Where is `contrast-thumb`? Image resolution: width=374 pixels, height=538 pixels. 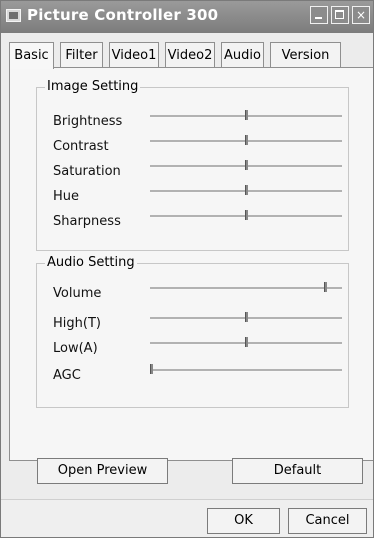
contrast-thumb is located at coordinates (246, 140).